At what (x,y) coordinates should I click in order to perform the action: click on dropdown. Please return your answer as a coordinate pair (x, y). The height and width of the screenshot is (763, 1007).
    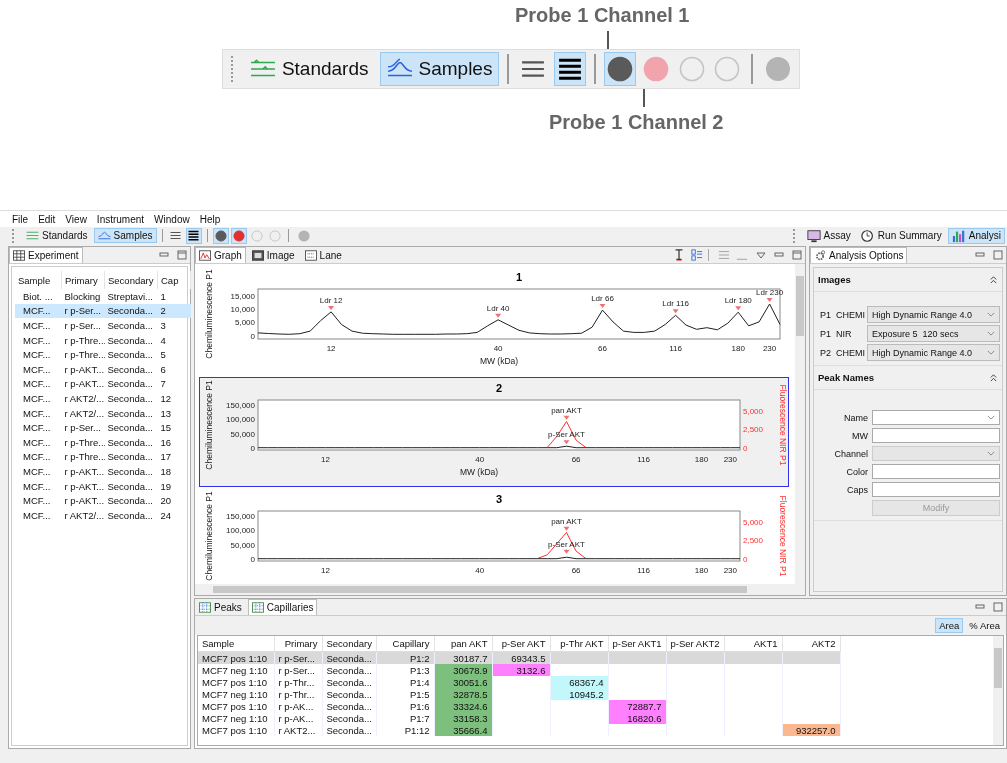
    Looking at the image, I should click on (936, 417).